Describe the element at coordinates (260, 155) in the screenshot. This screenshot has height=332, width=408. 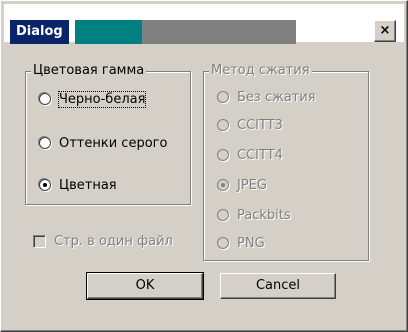
I see `radio-label-ccitt4: CCITT4` at that location.